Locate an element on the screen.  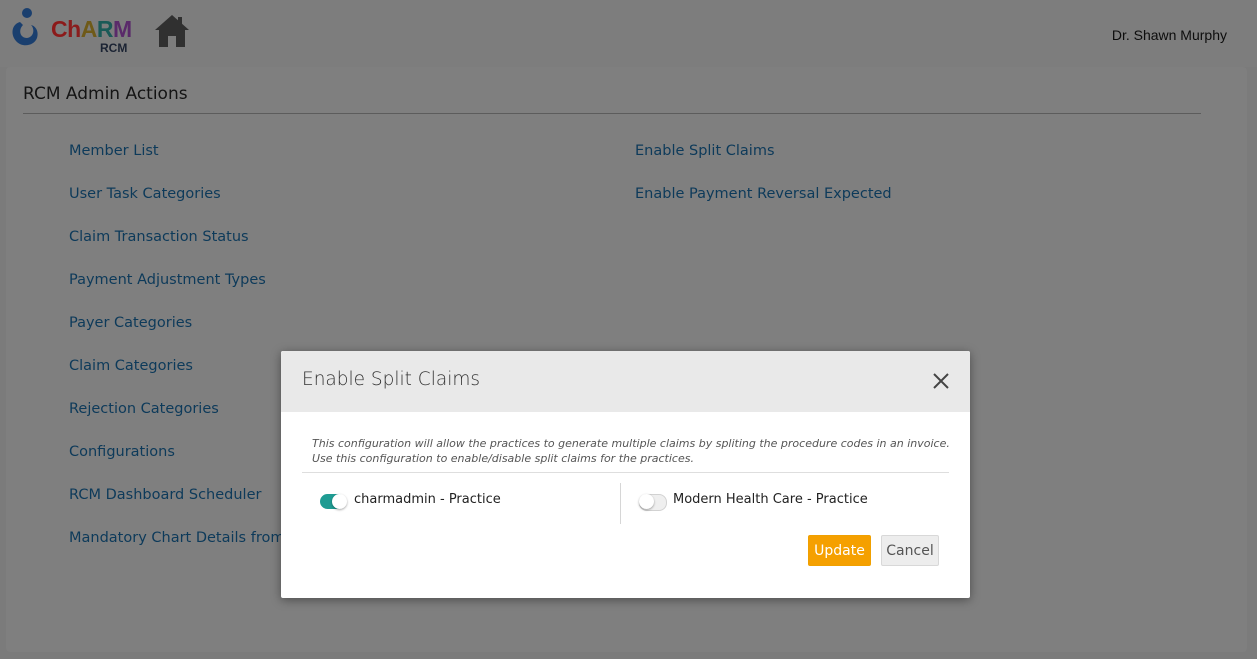
modal-header: Enable Split Claims is located at coordinates (625, 381).